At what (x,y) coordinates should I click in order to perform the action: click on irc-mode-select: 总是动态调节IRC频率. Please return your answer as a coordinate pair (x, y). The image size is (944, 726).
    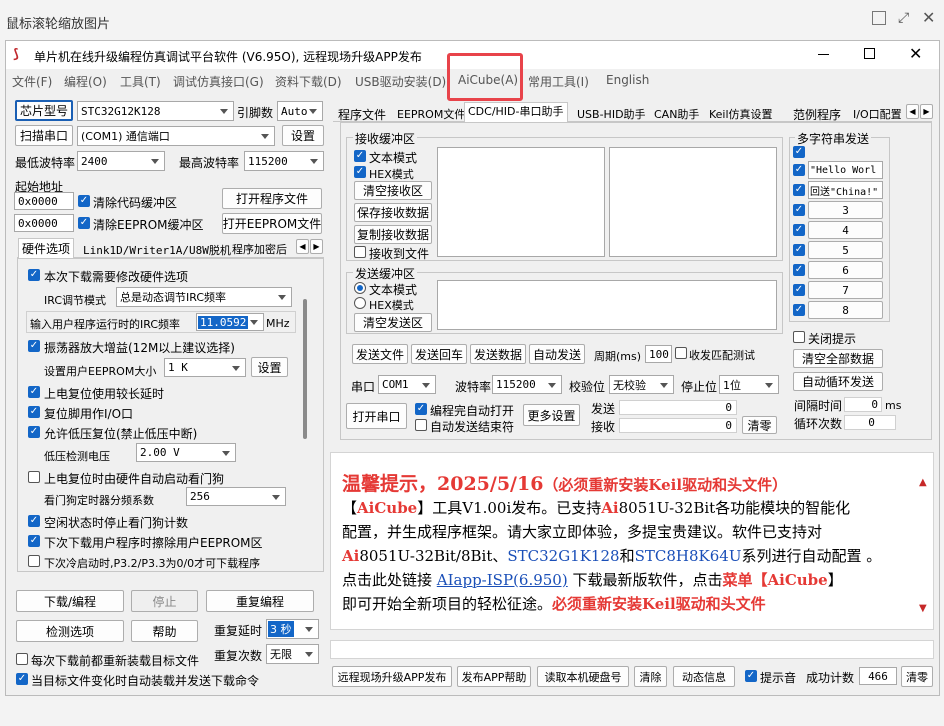
    Looking at the image, I should click on (204, 297).